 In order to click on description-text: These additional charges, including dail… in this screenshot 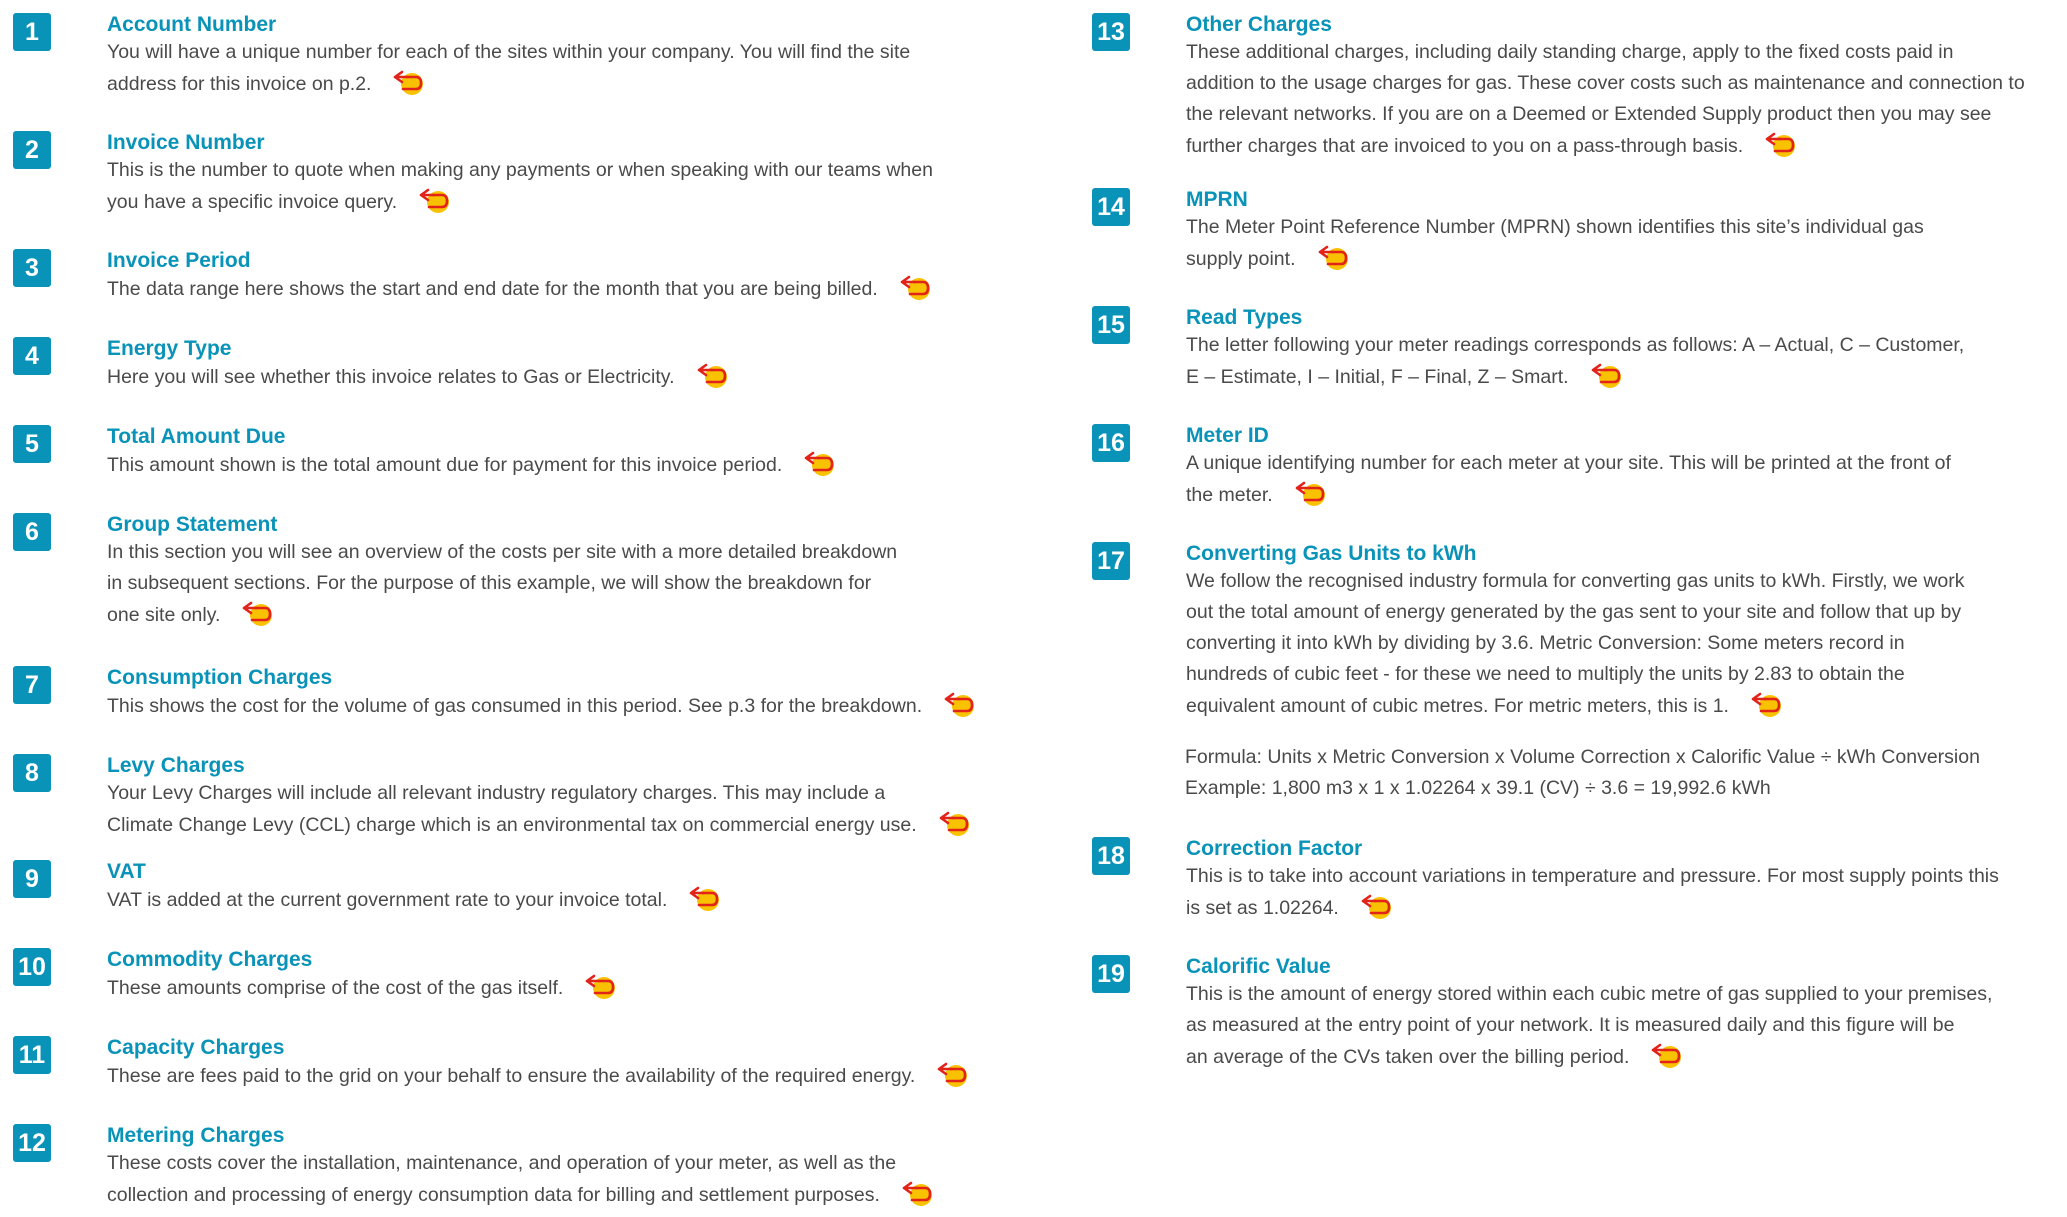, I will do `click(1570, 52)`.